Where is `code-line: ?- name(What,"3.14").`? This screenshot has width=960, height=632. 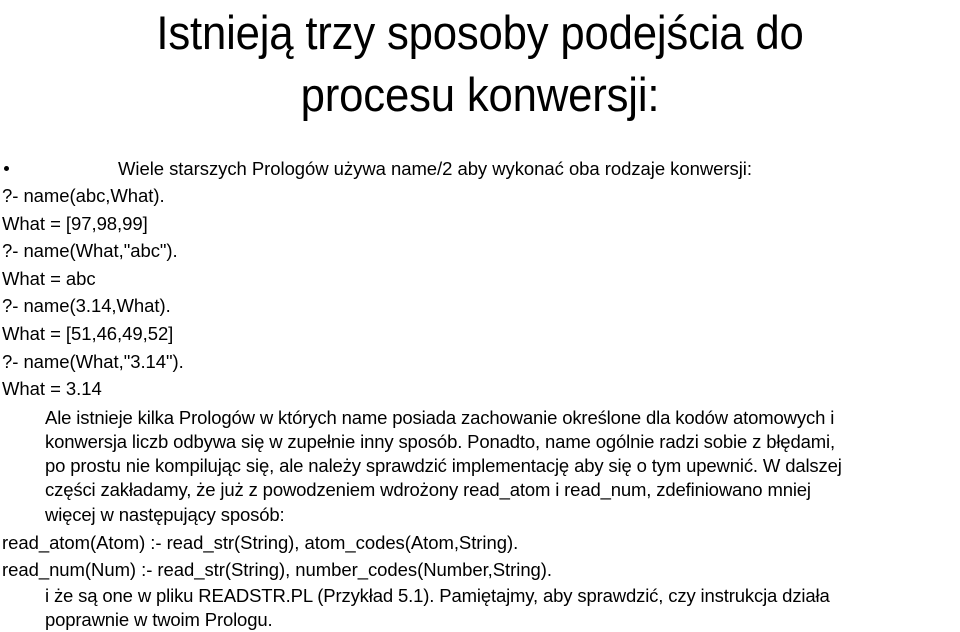 code-line: ?- name(What,"3.14"). is located at coordinates (93, 361).